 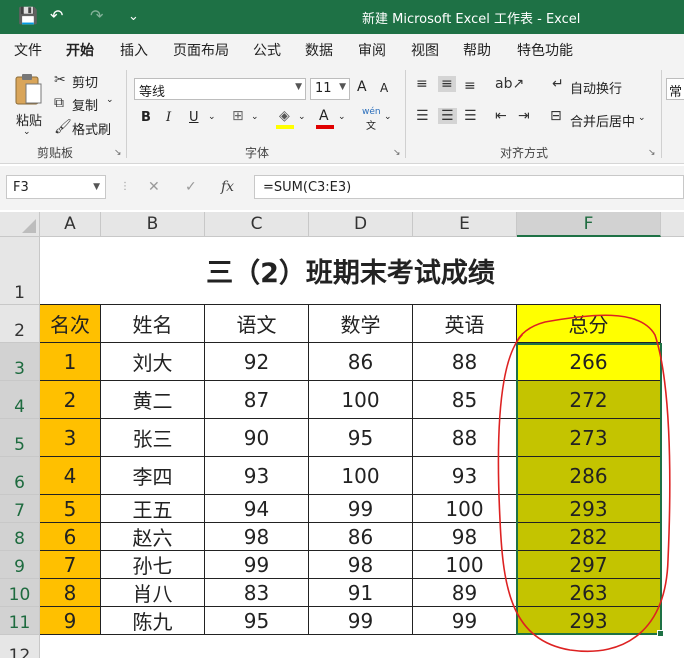 I want to click on row-header-11: 11, so click(x=20, y=621).